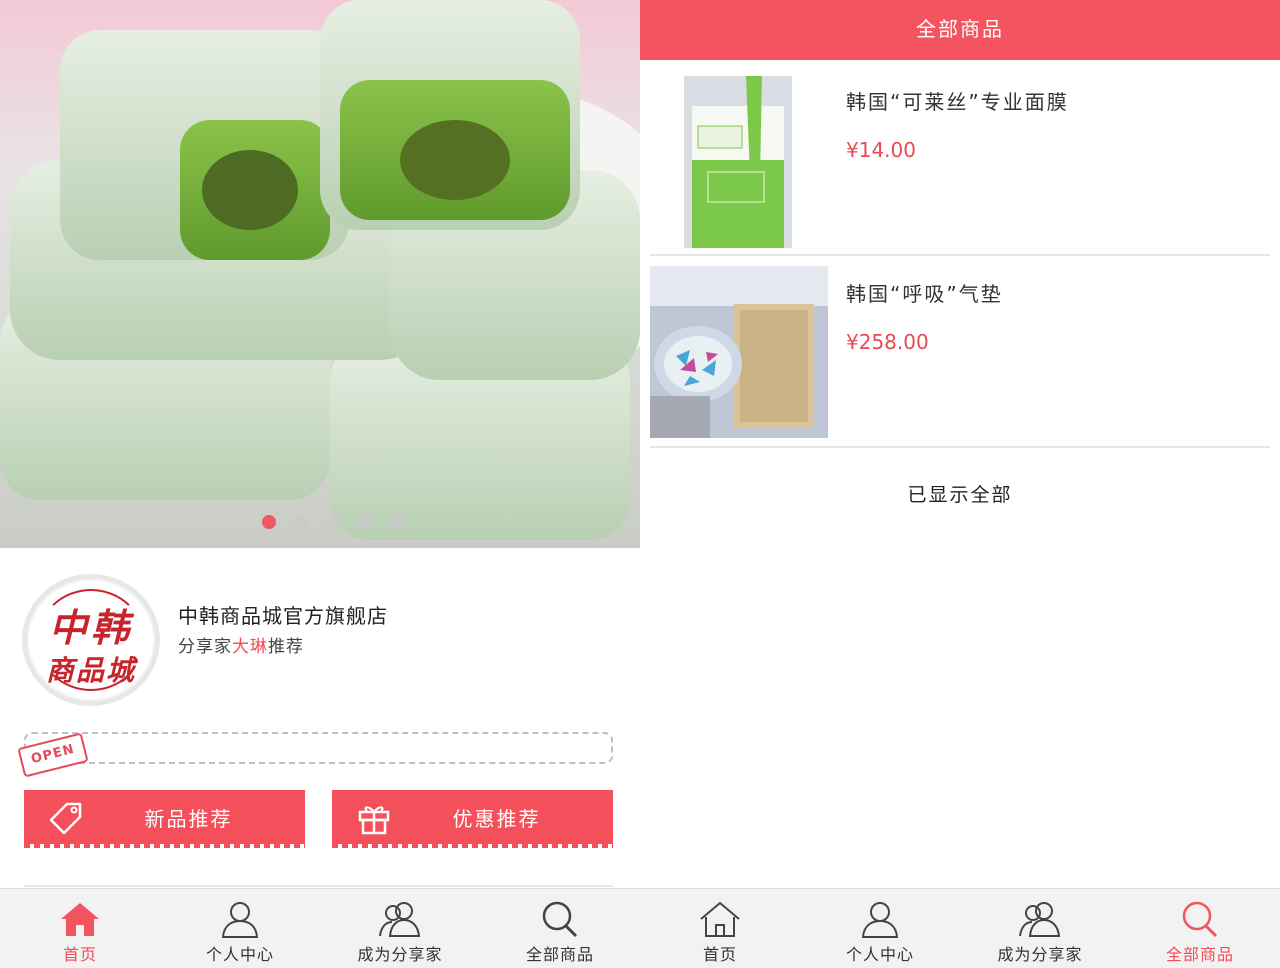 This screenshot has height=968, width=1280. Describe the element at coordinates (53, 755) in the screenshot. I see `open-sign: OPEN` at that location.